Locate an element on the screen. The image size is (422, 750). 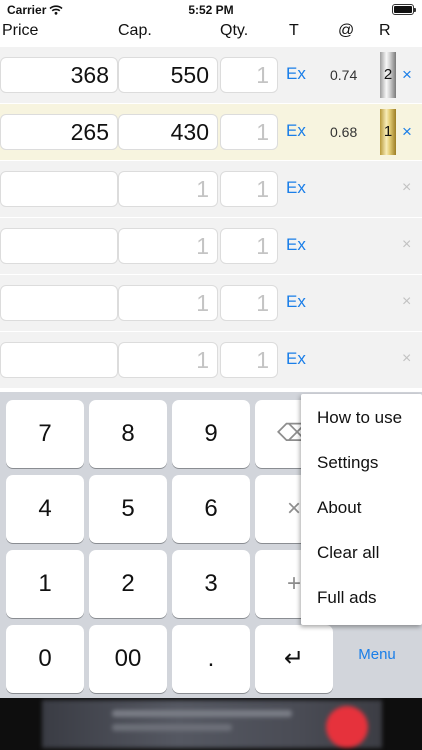
ad-content is located at coordinates (212, 724).